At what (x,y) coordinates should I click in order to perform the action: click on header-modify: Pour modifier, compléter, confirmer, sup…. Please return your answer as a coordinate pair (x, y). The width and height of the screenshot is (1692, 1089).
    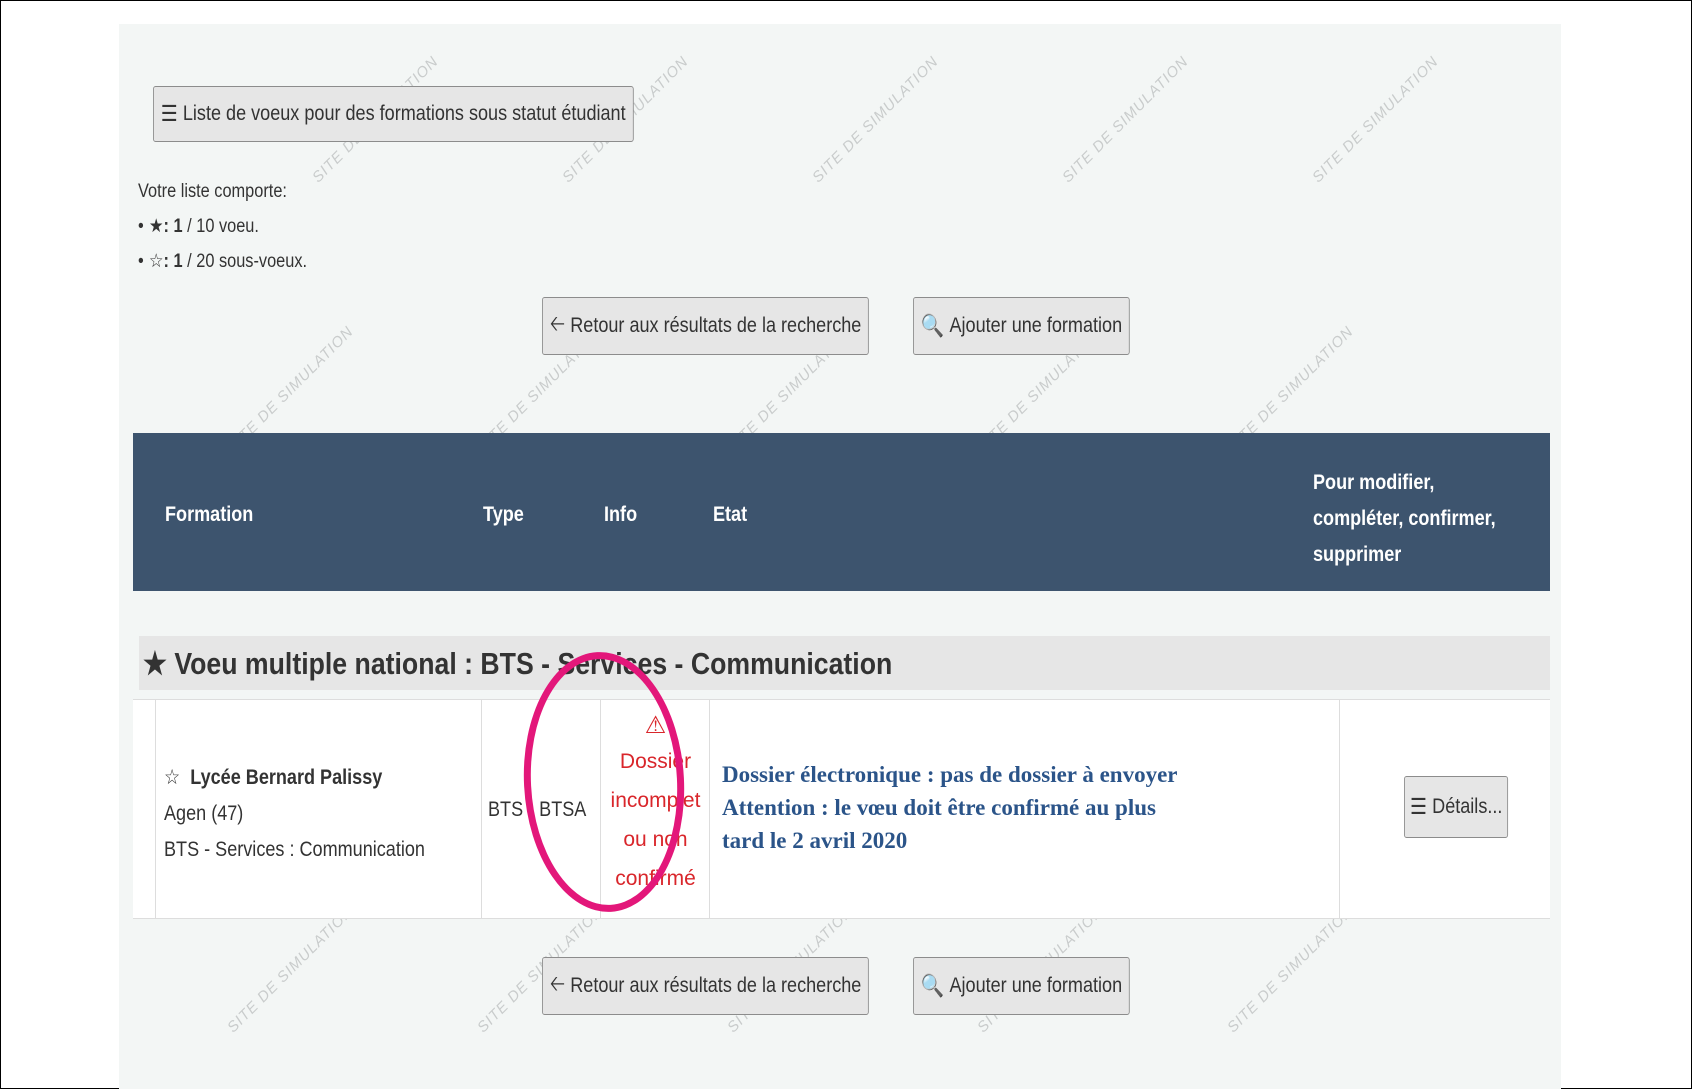
    Looking at the image, I should click on (1404, 519).